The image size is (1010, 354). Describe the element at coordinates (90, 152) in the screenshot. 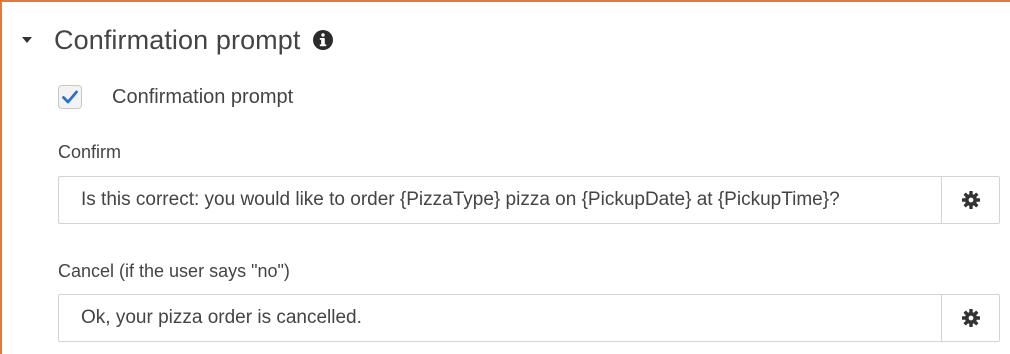

I see `confirm-label: Confirm` at that location.